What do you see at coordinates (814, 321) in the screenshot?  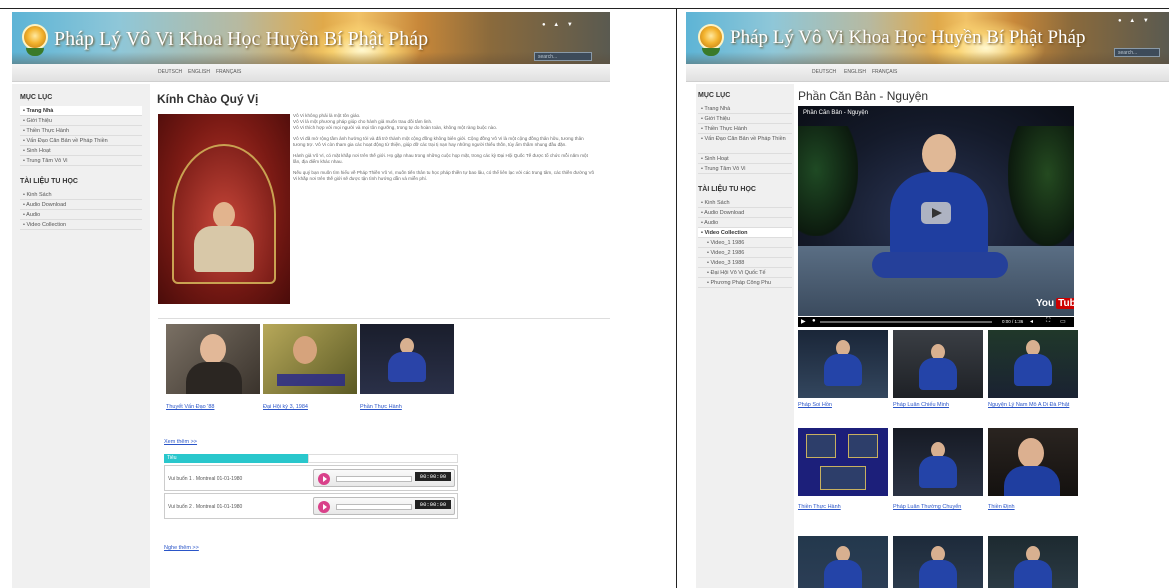 I see `seek-knob-icon: ●` at bounding box center [814, 321].